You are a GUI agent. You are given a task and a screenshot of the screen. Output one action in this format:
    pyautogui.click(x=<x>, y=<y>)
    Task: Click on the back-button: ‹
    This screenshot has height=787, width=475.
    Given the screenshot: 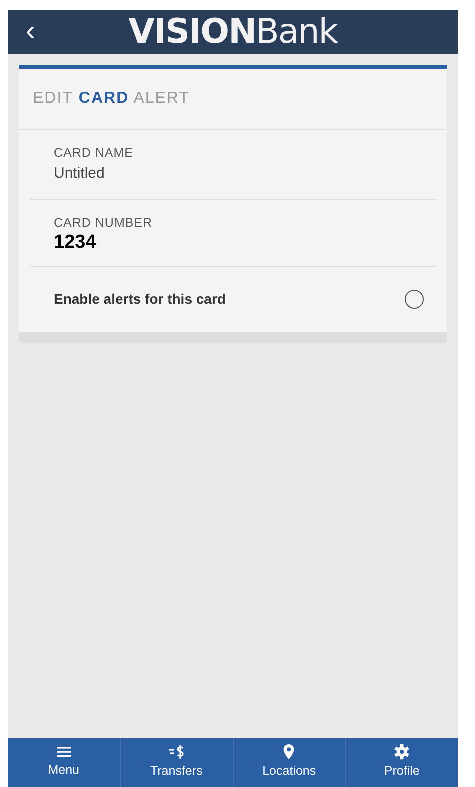 What is the action you would take?
    pyautogui.click(x=31, y=31)
    